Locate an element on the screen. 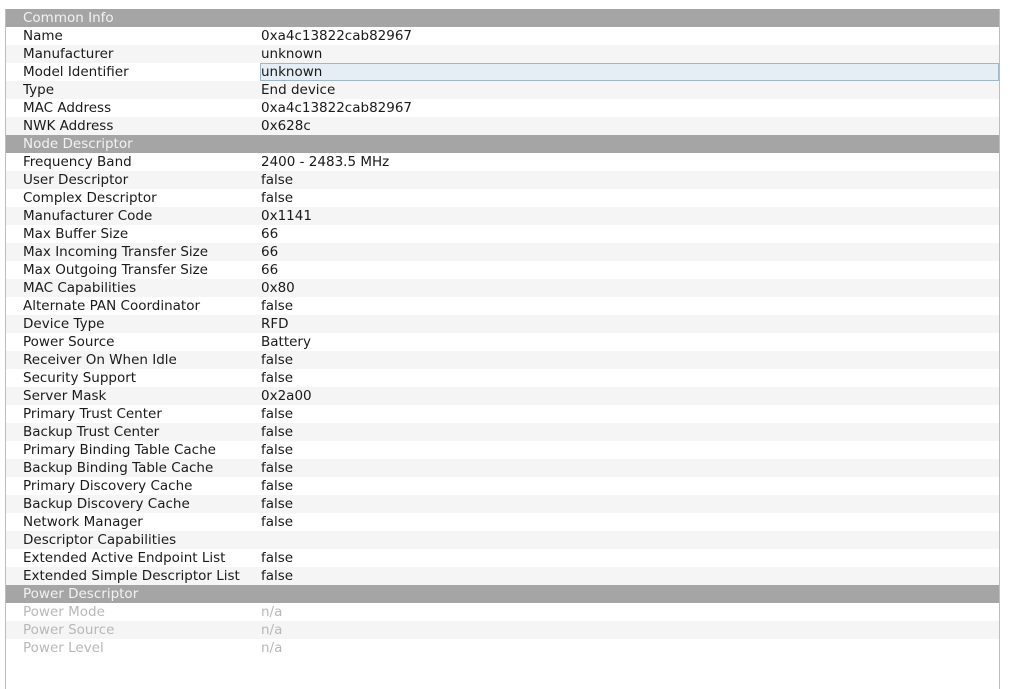 The width and height of the screenshot is (1010, 689). property-label: Frequency Band is located at coordinates (77, 162).